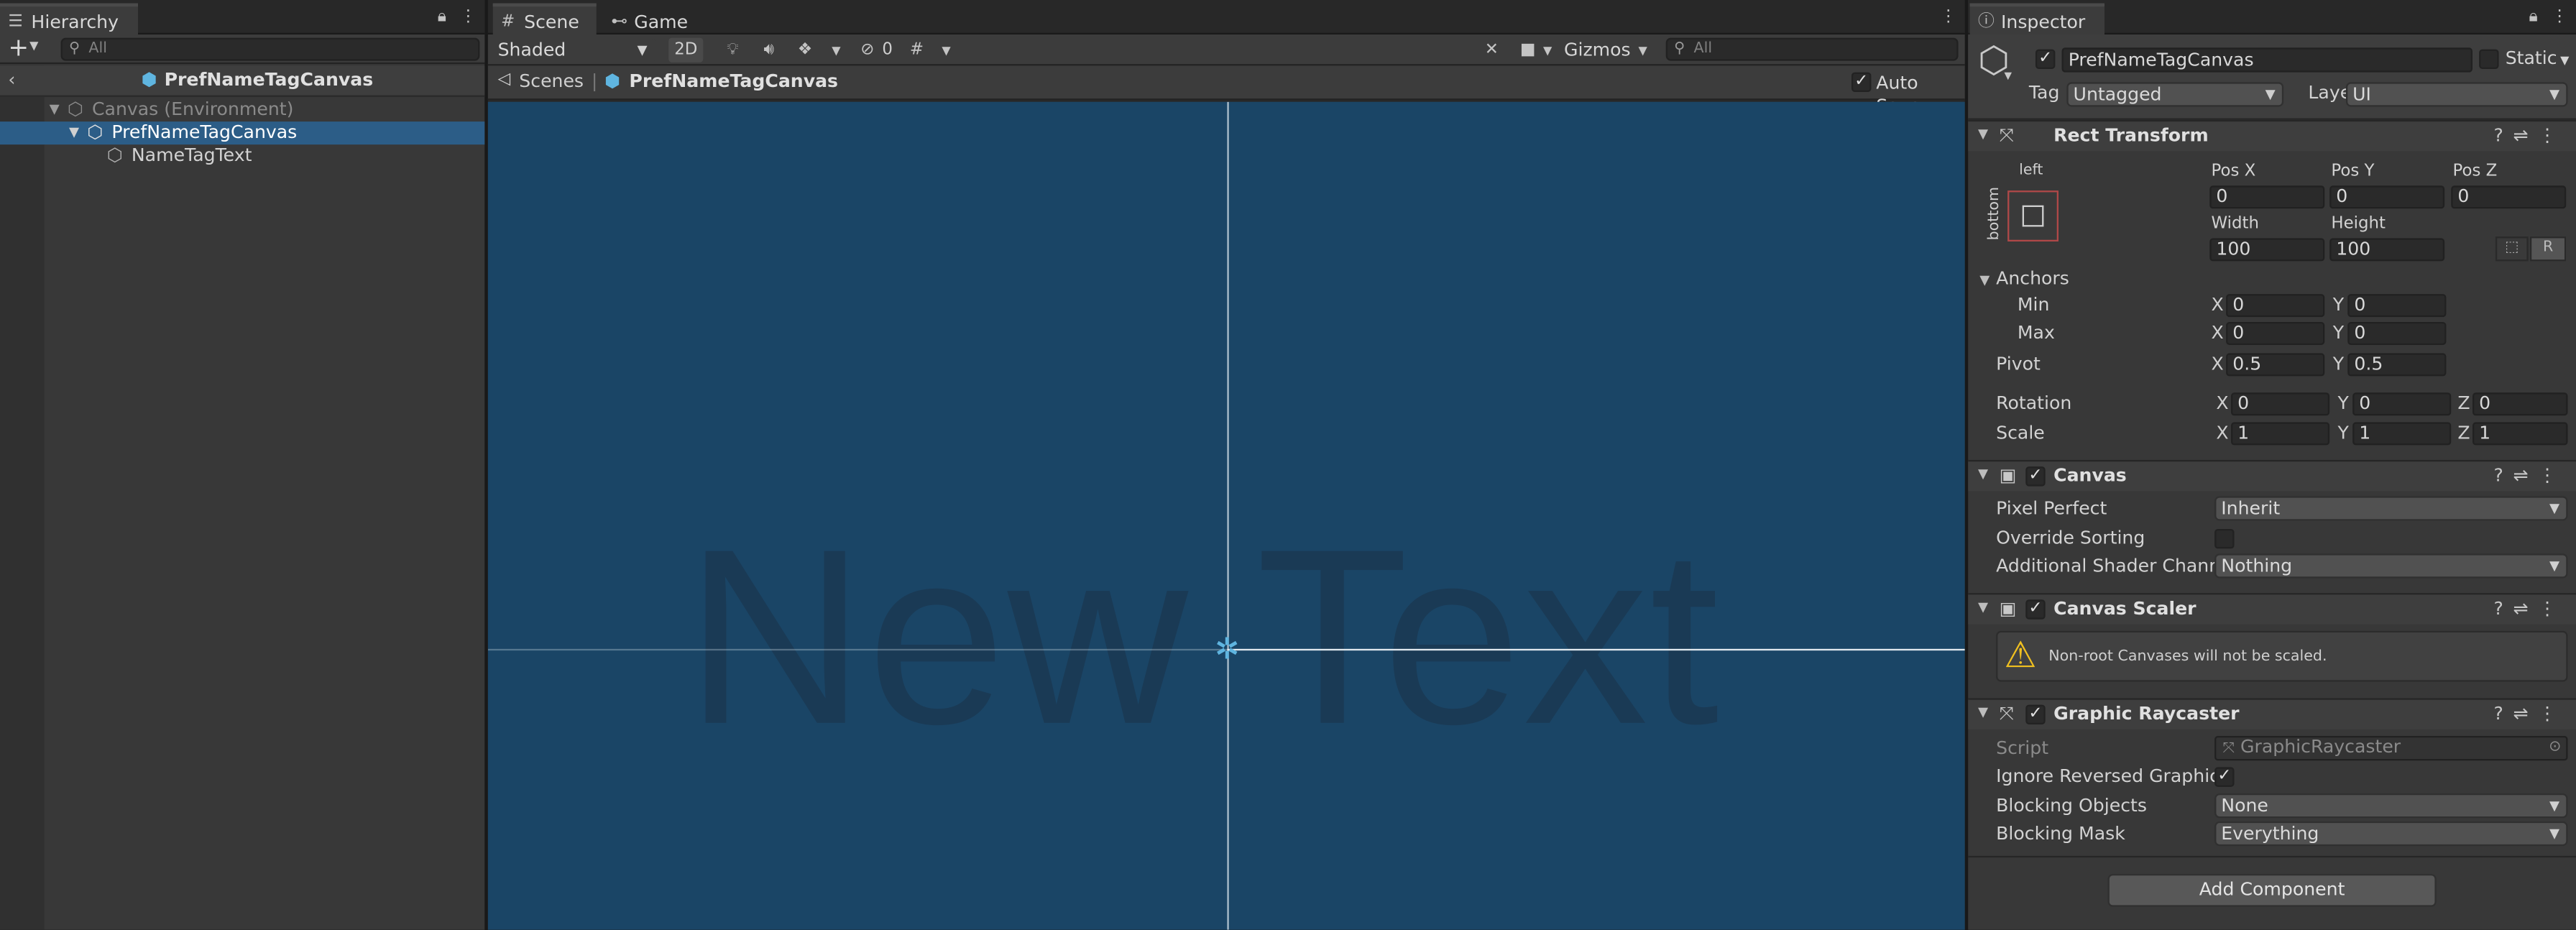  What do you see at coordinates (2555, 747) in the screenshot?
I see `object-picker-icon: ⊙` at bounding box center [2555, 747].